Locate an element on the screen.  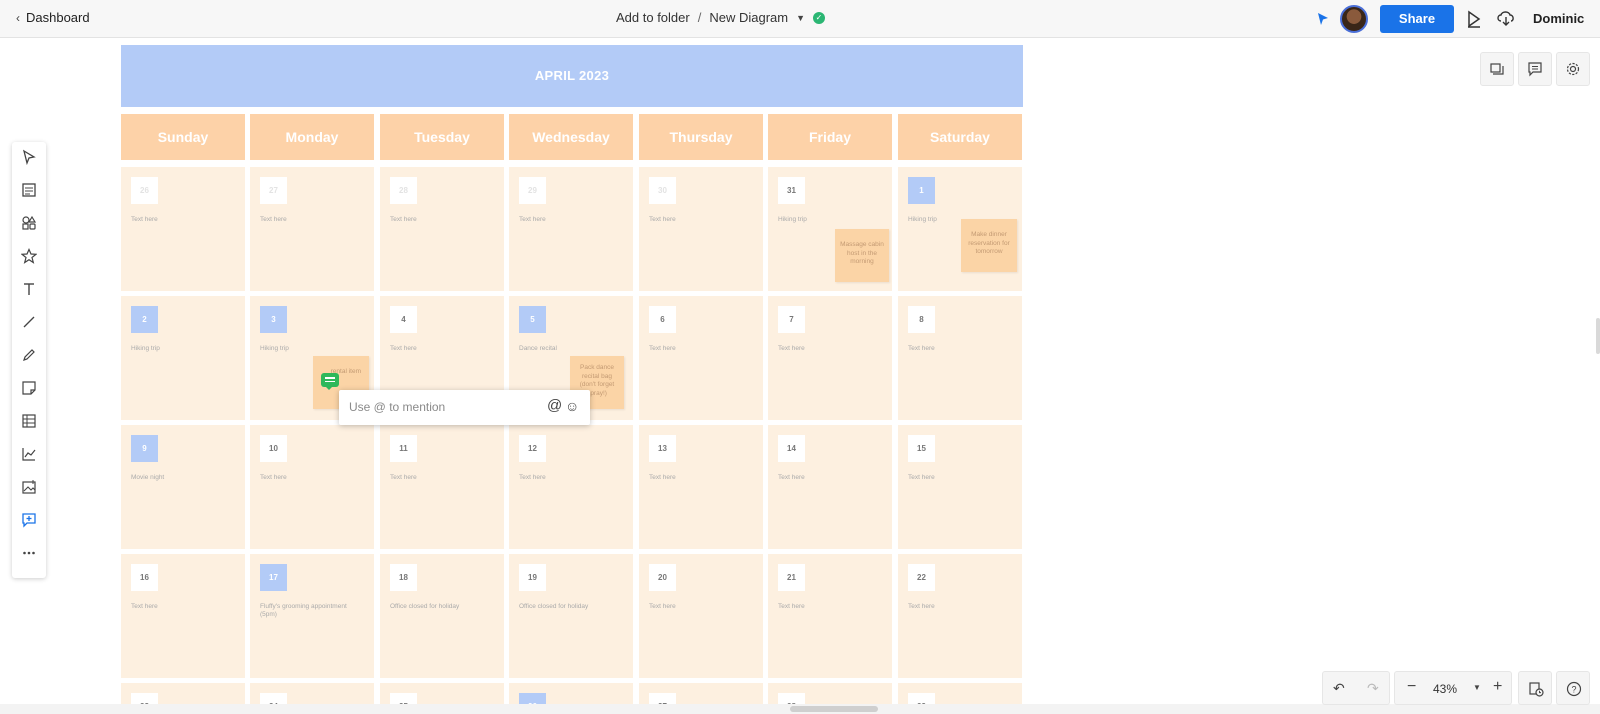
calendar-day-cell: 17 Fluffy's grooming appointment (5pm) is located at coordinates (312, 616).